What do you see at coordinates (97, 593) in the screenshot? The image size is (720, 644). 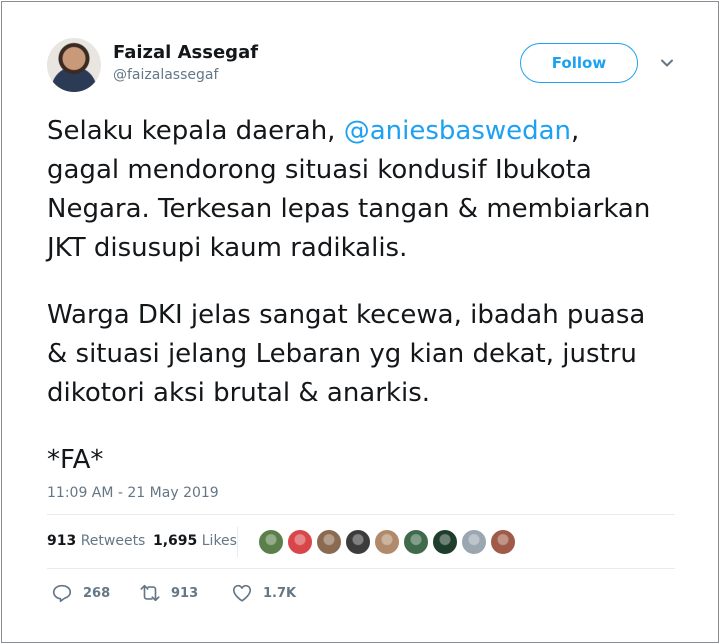 I see `reply-count: 268` at bounding box center [97, 593].